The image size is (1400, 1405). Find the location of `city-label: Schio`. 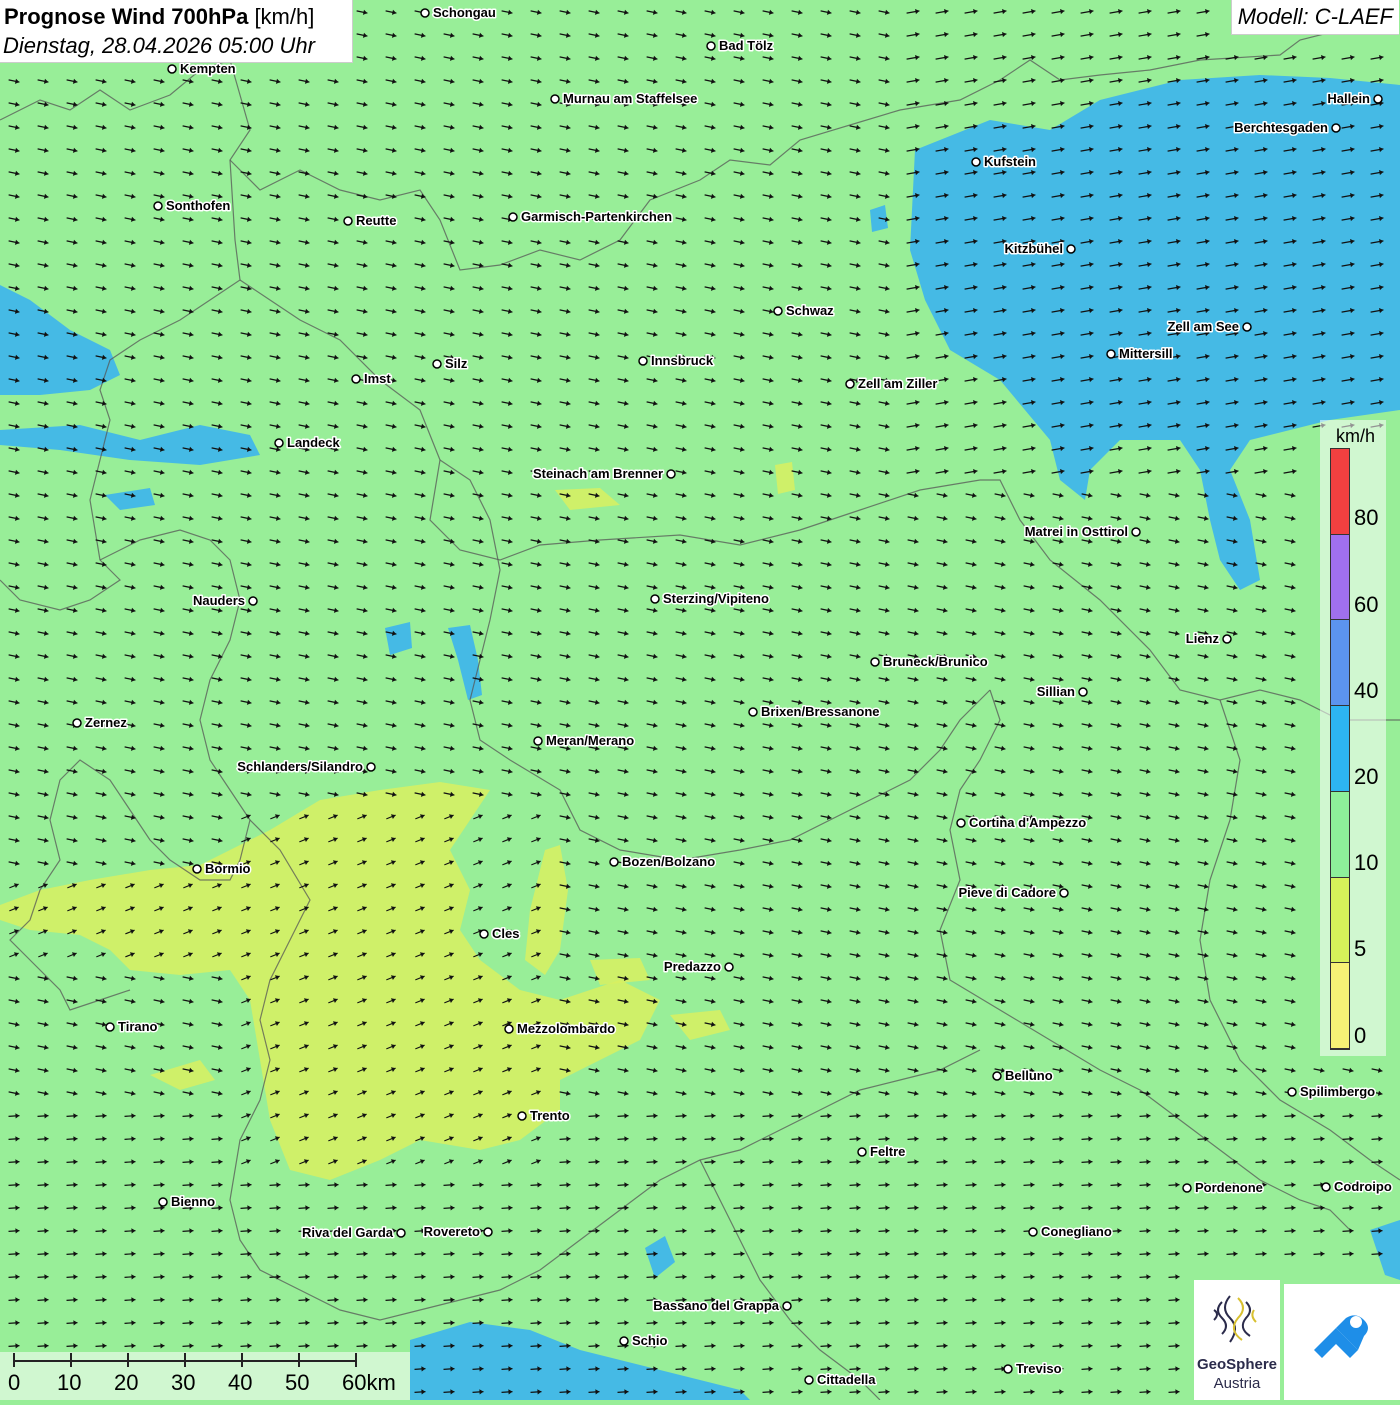

city-label: Schio is located at coordinates (649, 1340).